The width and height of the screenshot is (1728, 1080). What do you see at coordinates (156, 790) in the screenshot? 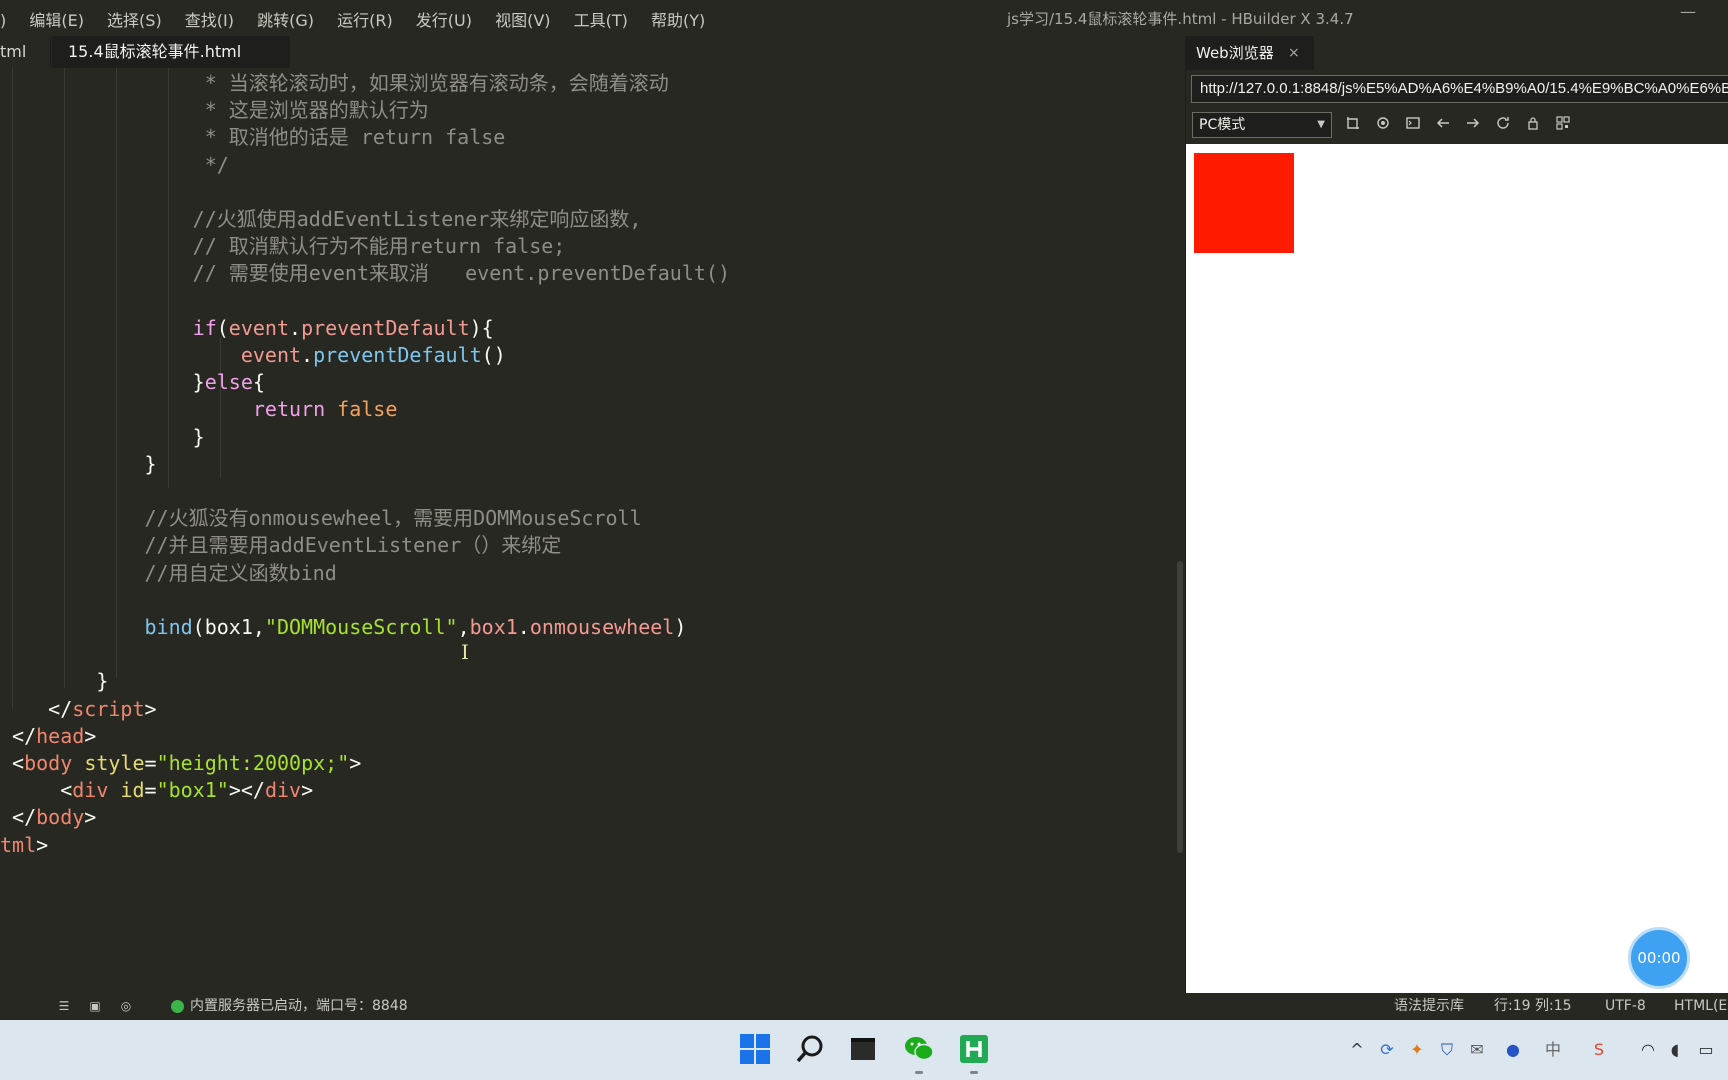
I see `code-line: <div id="box1"></div>` at bounding box center [156, 790].